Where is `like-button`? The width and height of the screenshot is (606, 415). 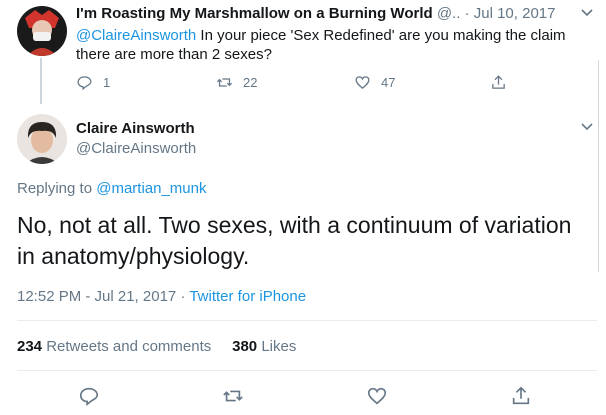 like-button is located at coordinates (377, 396).